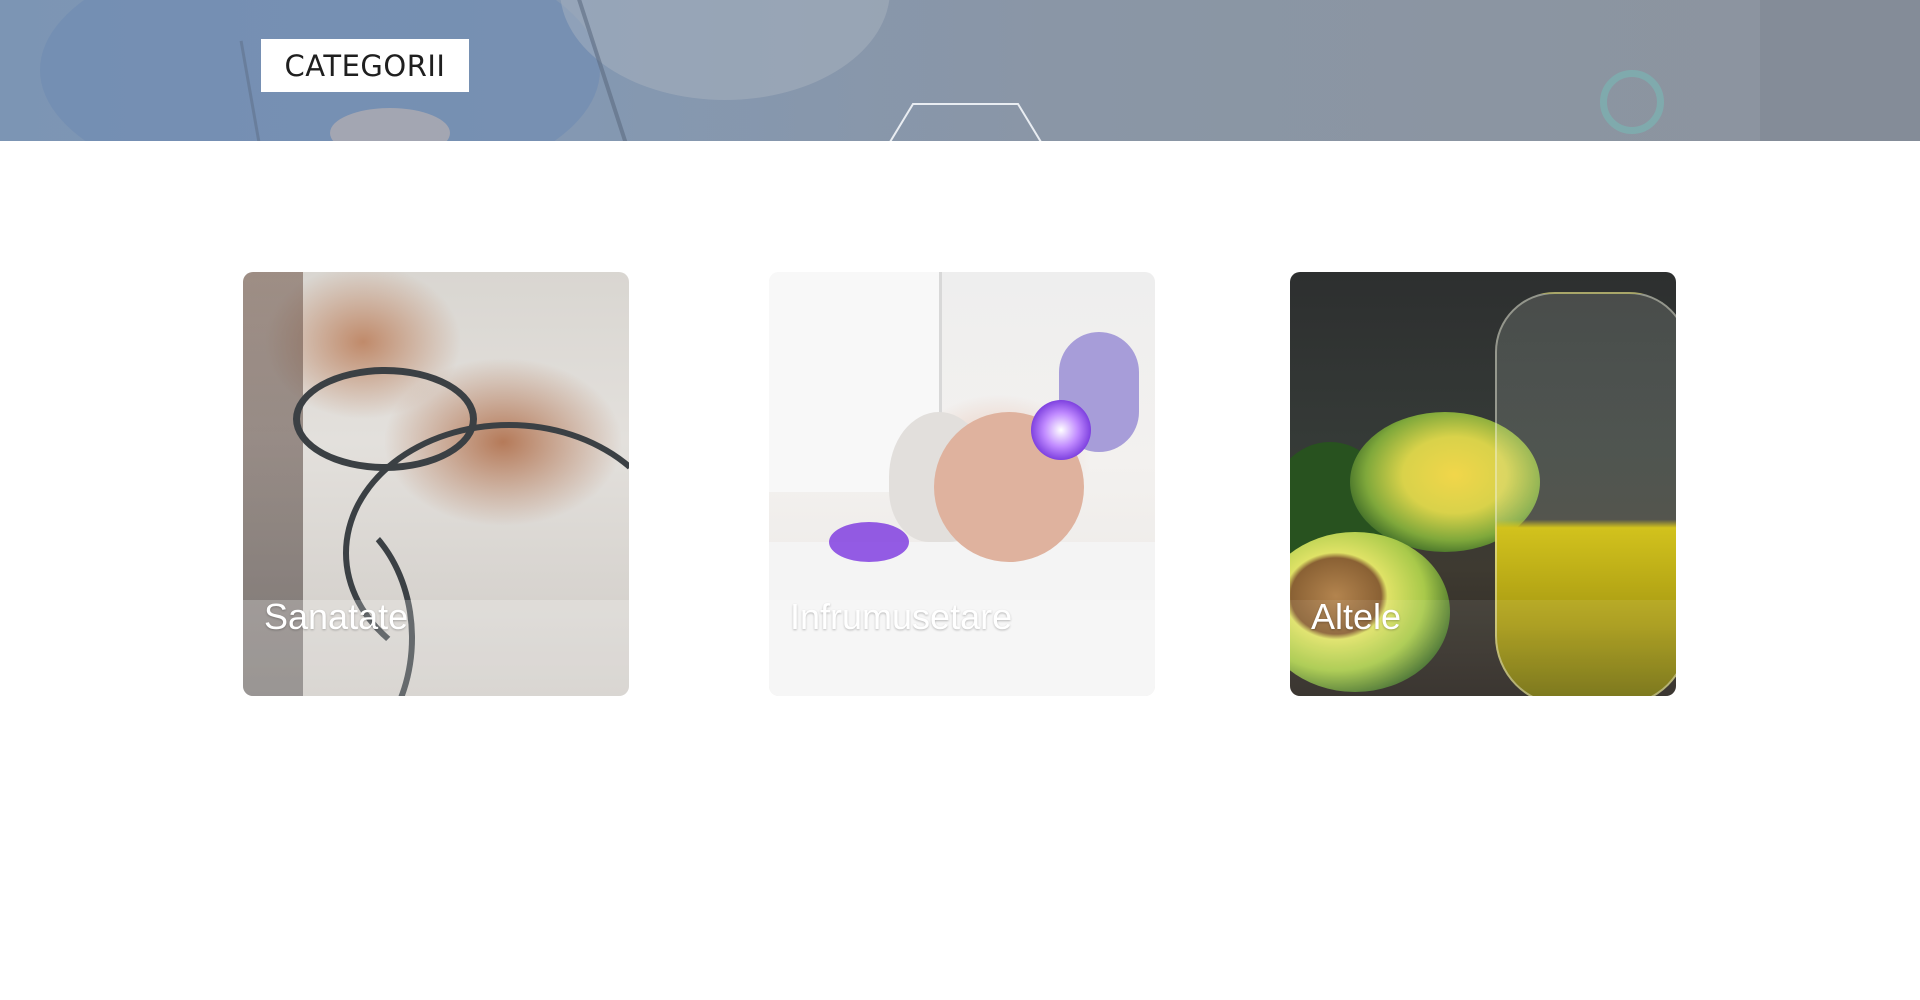 Image resolution: width=1920 pixels, height=1000 pixels. Describe the element at coordinates (365, 65) in the screenshot. I see `page-title: CATEGORII` at that location.